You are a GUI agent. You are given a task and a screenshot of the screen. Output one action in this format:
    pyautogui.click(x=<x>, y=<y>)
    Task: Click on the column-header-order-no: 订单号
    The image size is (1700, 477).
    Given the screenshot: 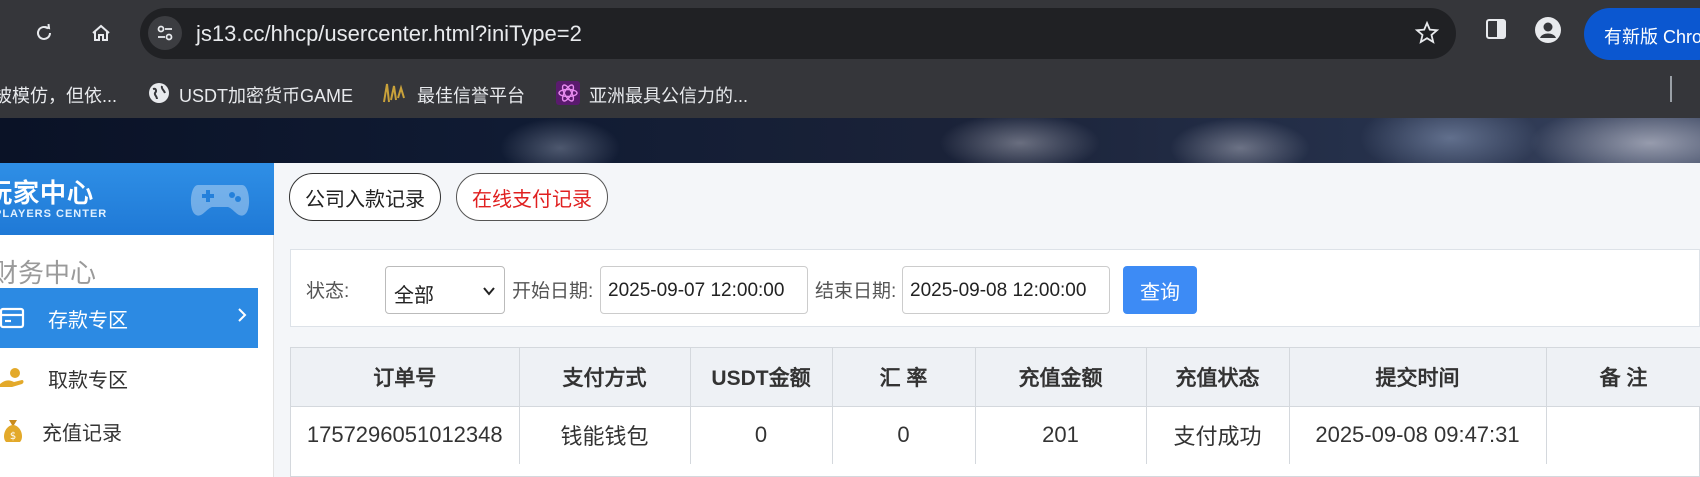 What is the action you would take?
    pyautogui.click(x=405, y=377)
    